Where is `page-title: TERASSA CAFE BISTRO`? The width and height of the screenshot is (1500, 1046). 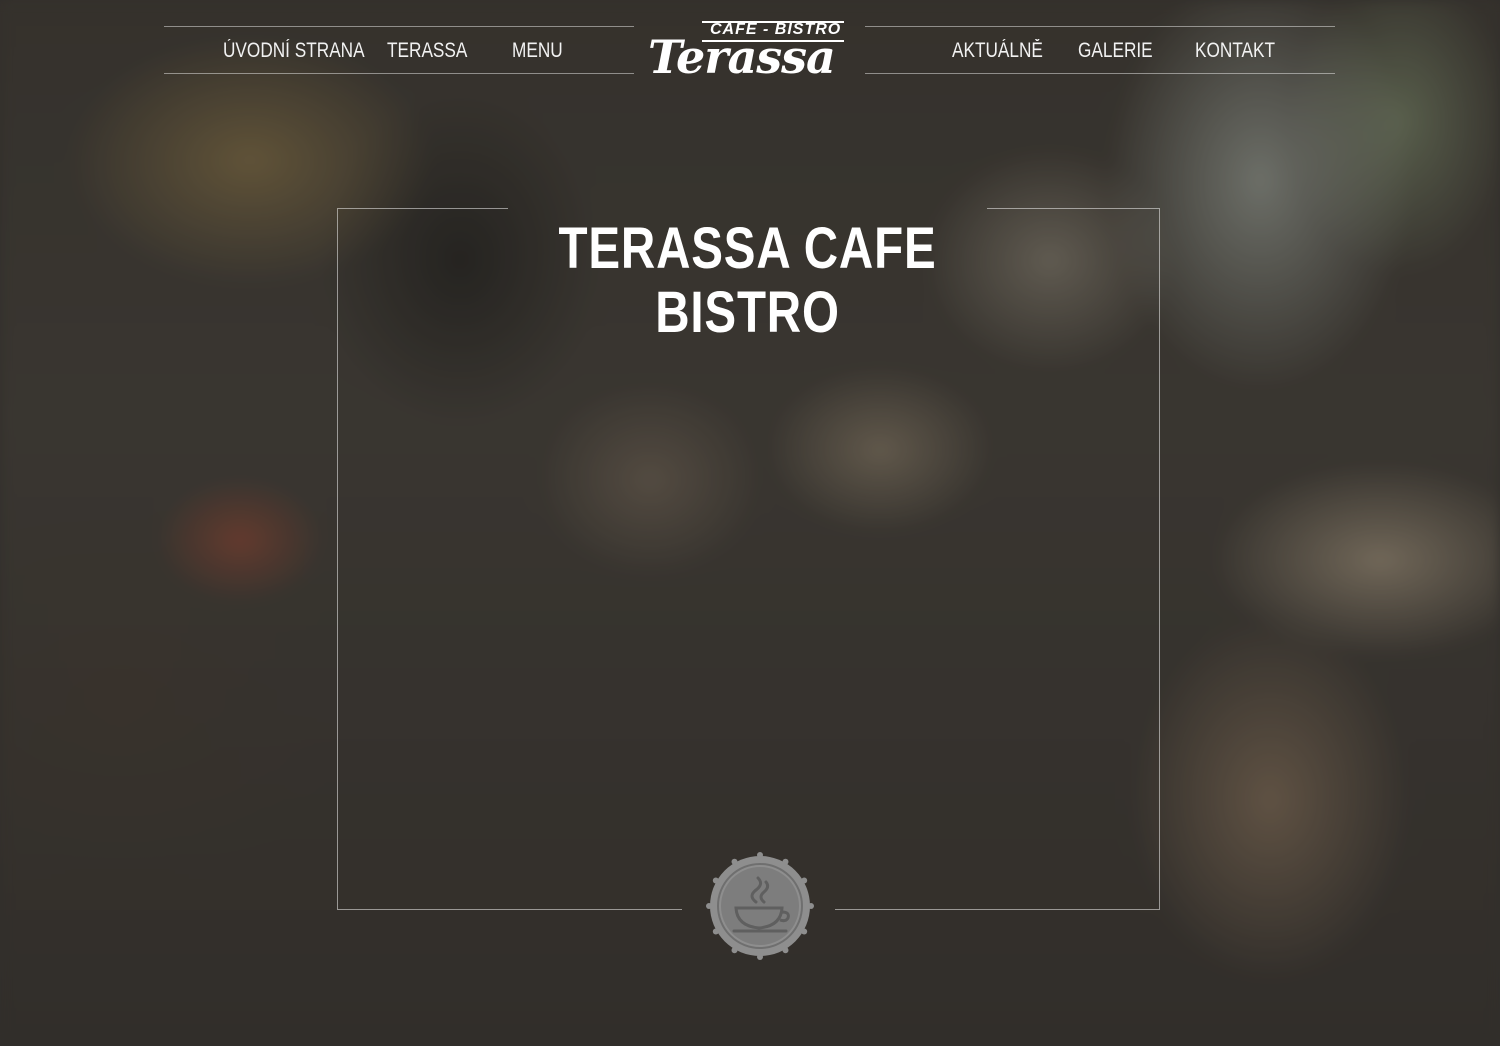
page-title: TERASSA CAFE BISTRO is located at coordinates (747, 280).